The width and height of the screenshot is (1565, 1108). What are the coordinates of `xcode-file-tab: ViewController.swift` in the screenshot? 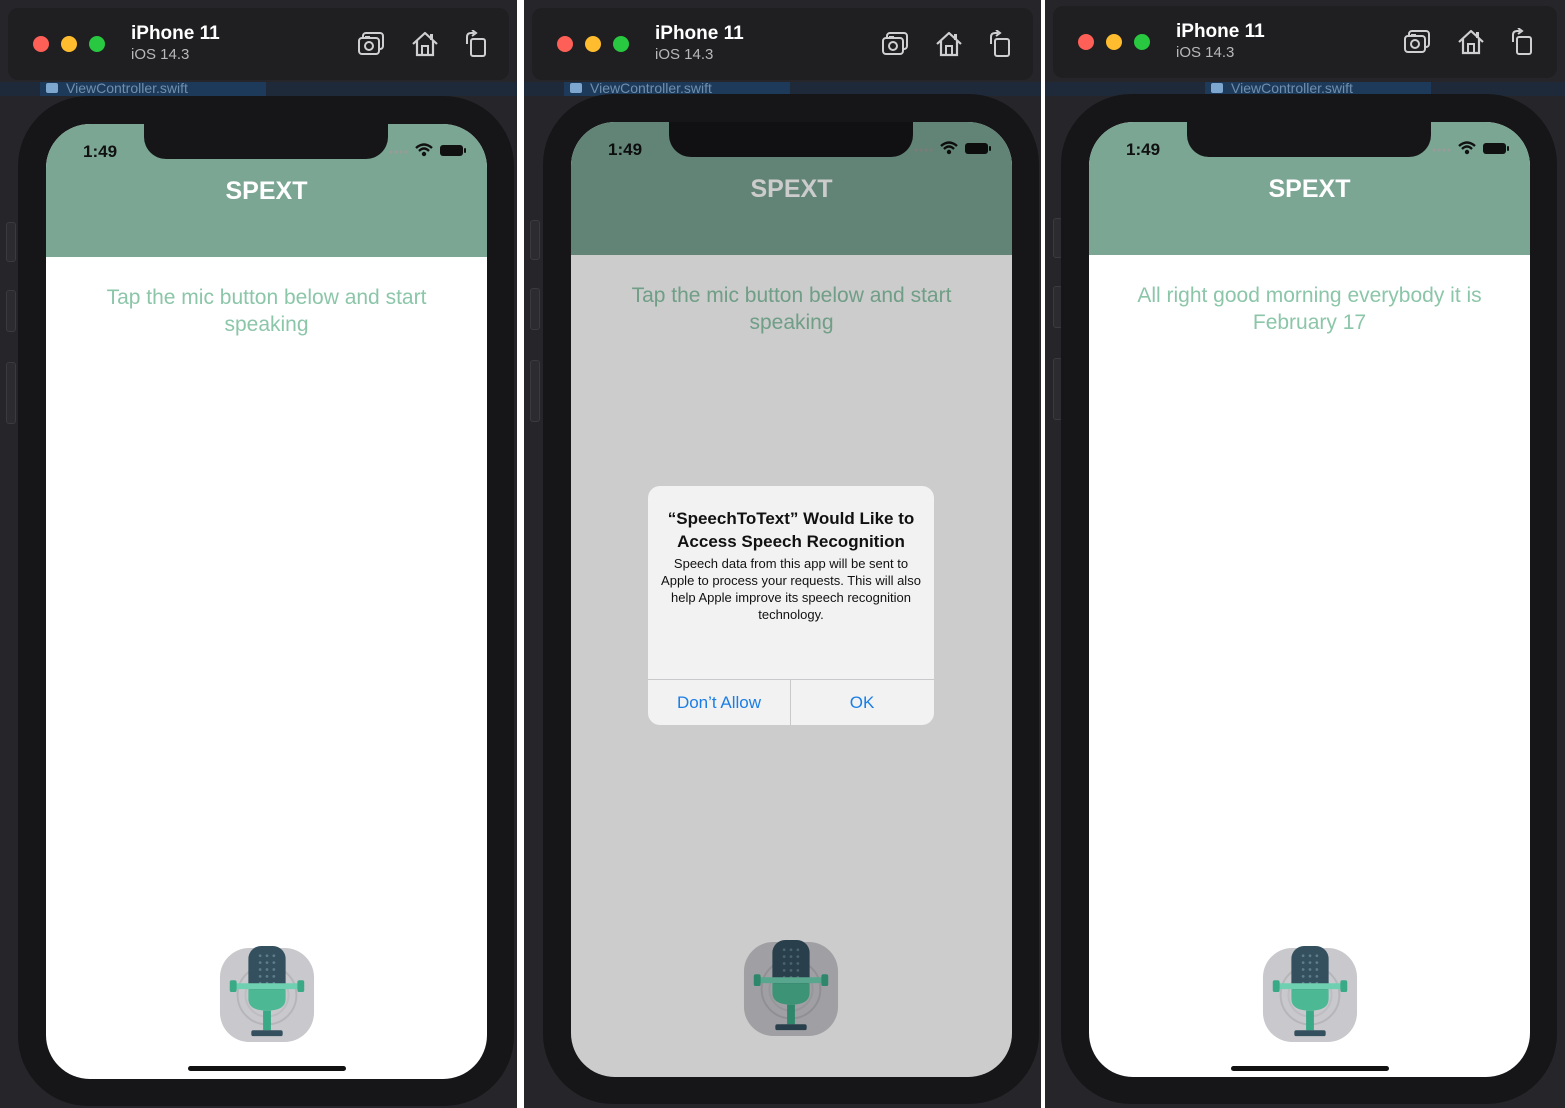 It's located at (153, 89).